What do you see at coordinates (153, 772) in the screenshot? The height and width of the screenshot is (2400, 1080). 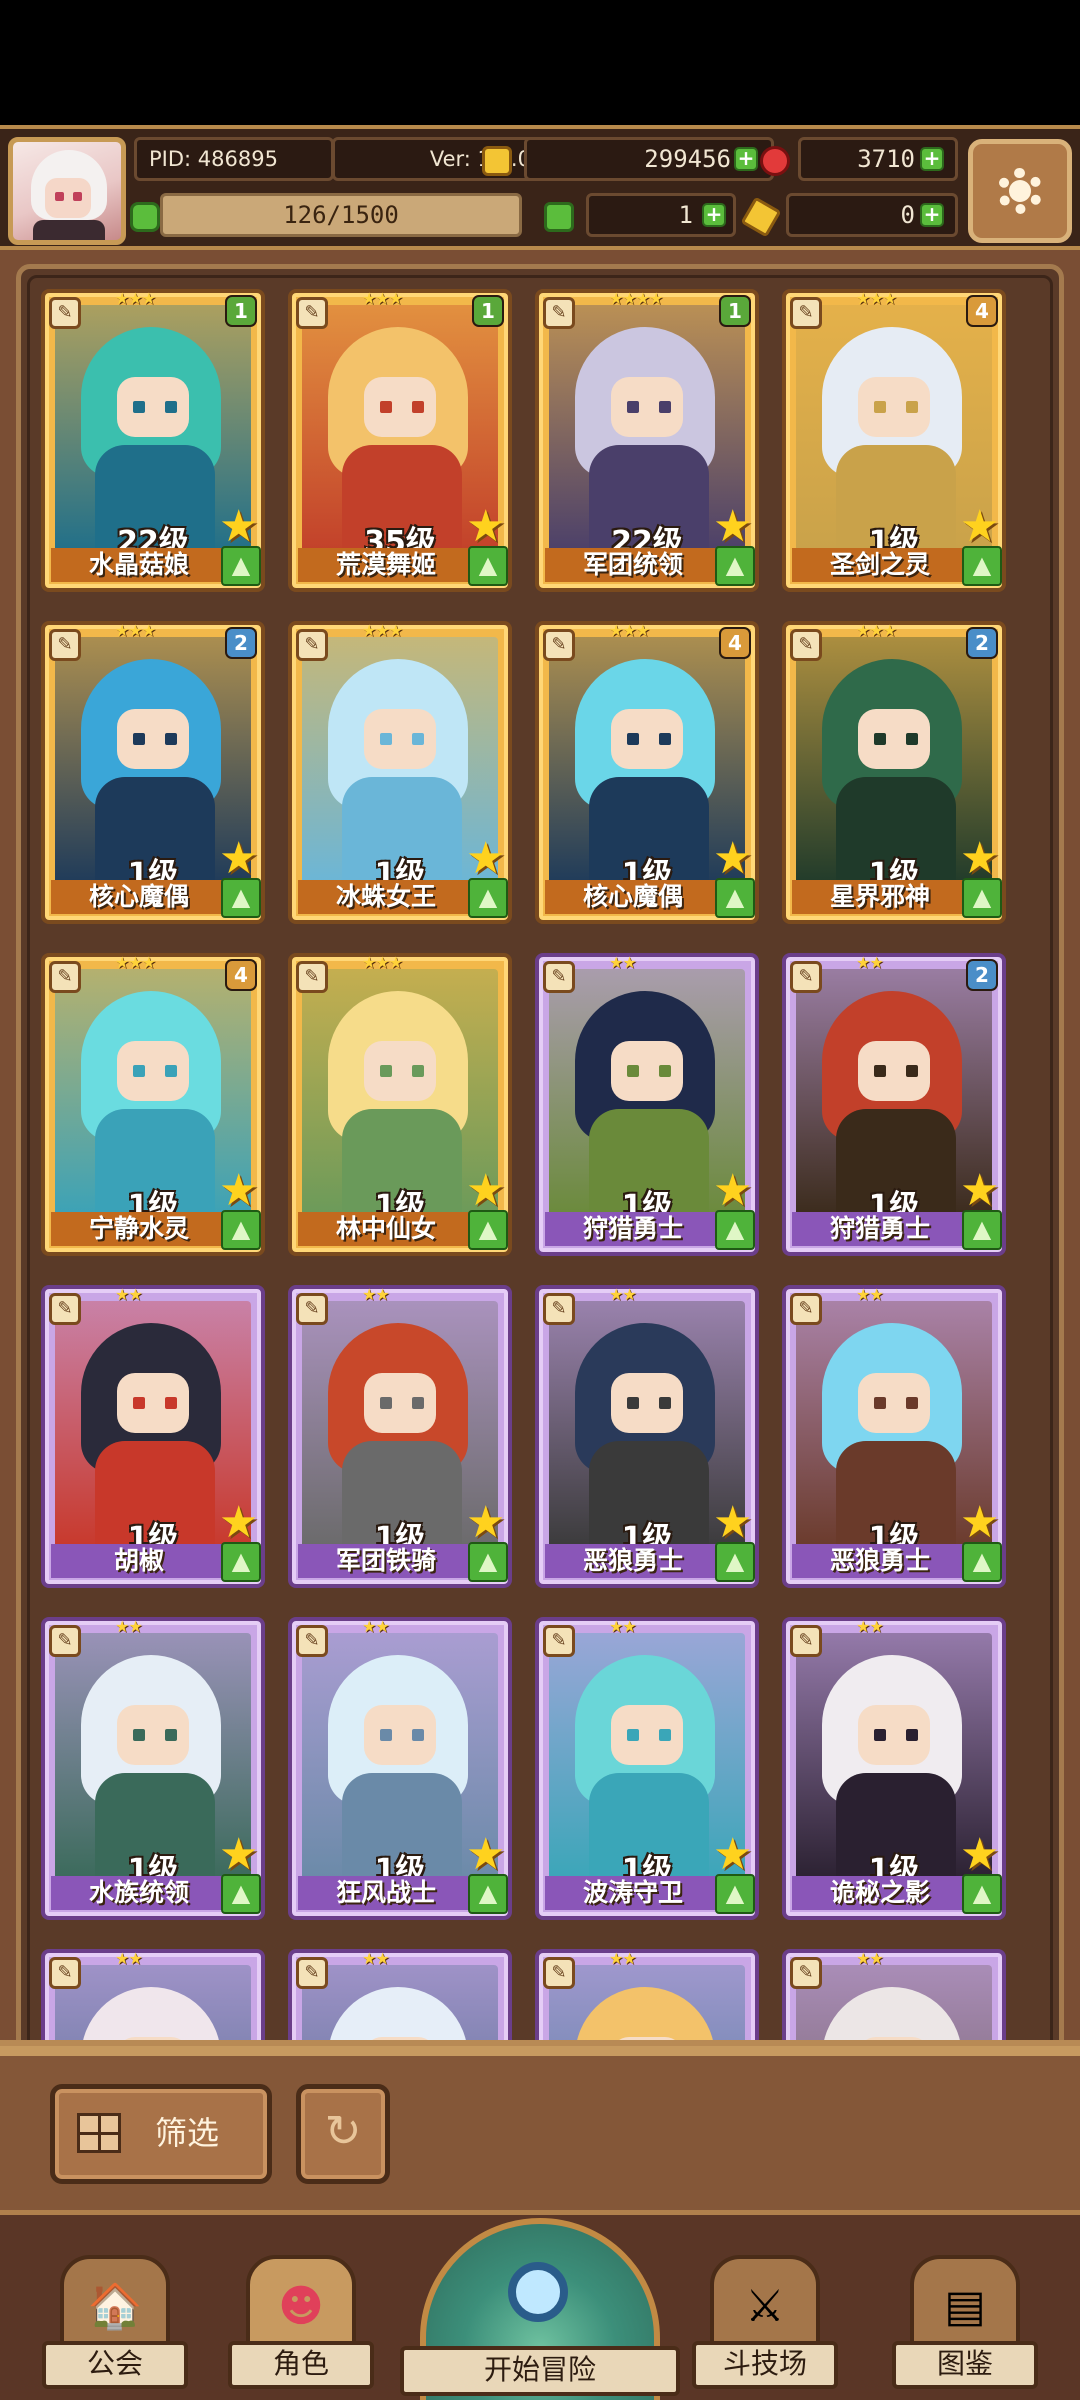 I see `character-card: 1级 ✎ ★★★ 2 ★ 核心魔偶 ▲` at bounding box center [153, 772].